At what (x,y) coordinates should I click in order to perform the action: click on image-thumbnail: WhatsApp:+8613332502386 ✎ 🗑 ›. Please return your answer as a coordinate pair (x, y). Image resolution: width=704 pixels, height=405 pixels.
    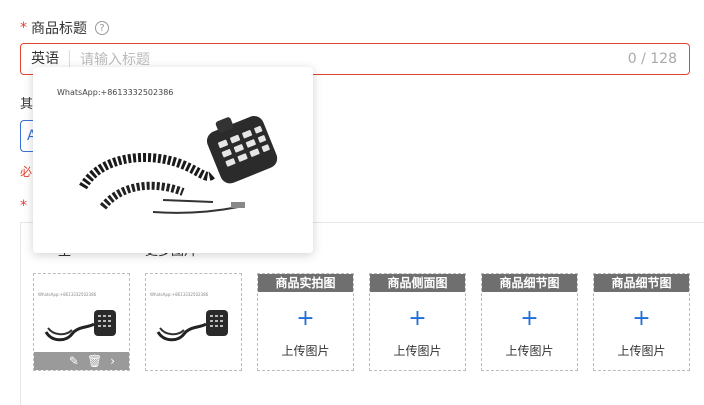
    Looking at the image, I should click on (81, 322).